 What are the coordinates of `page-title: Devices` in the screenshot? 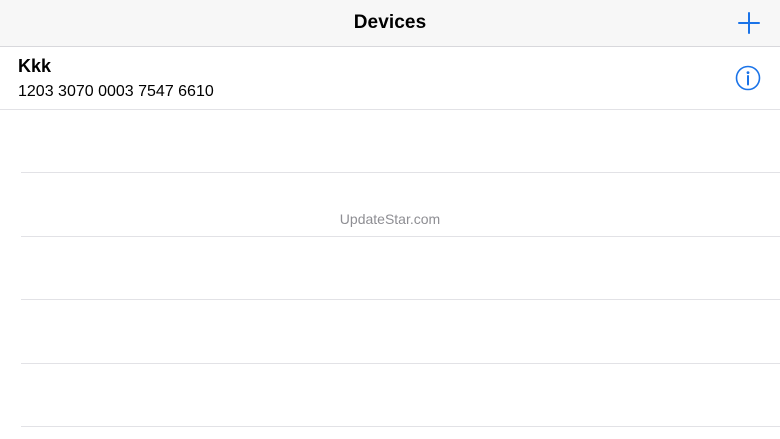 It's located at (390, 23).